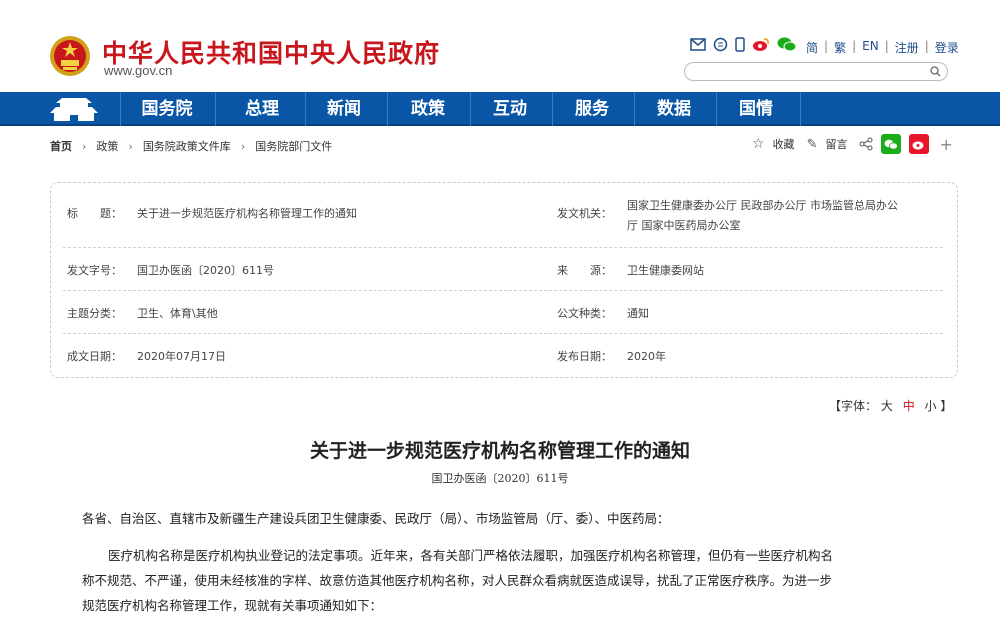 The image size is (1000, 624). I want to click on nav-item-premier: 总理, so click(262, 109).